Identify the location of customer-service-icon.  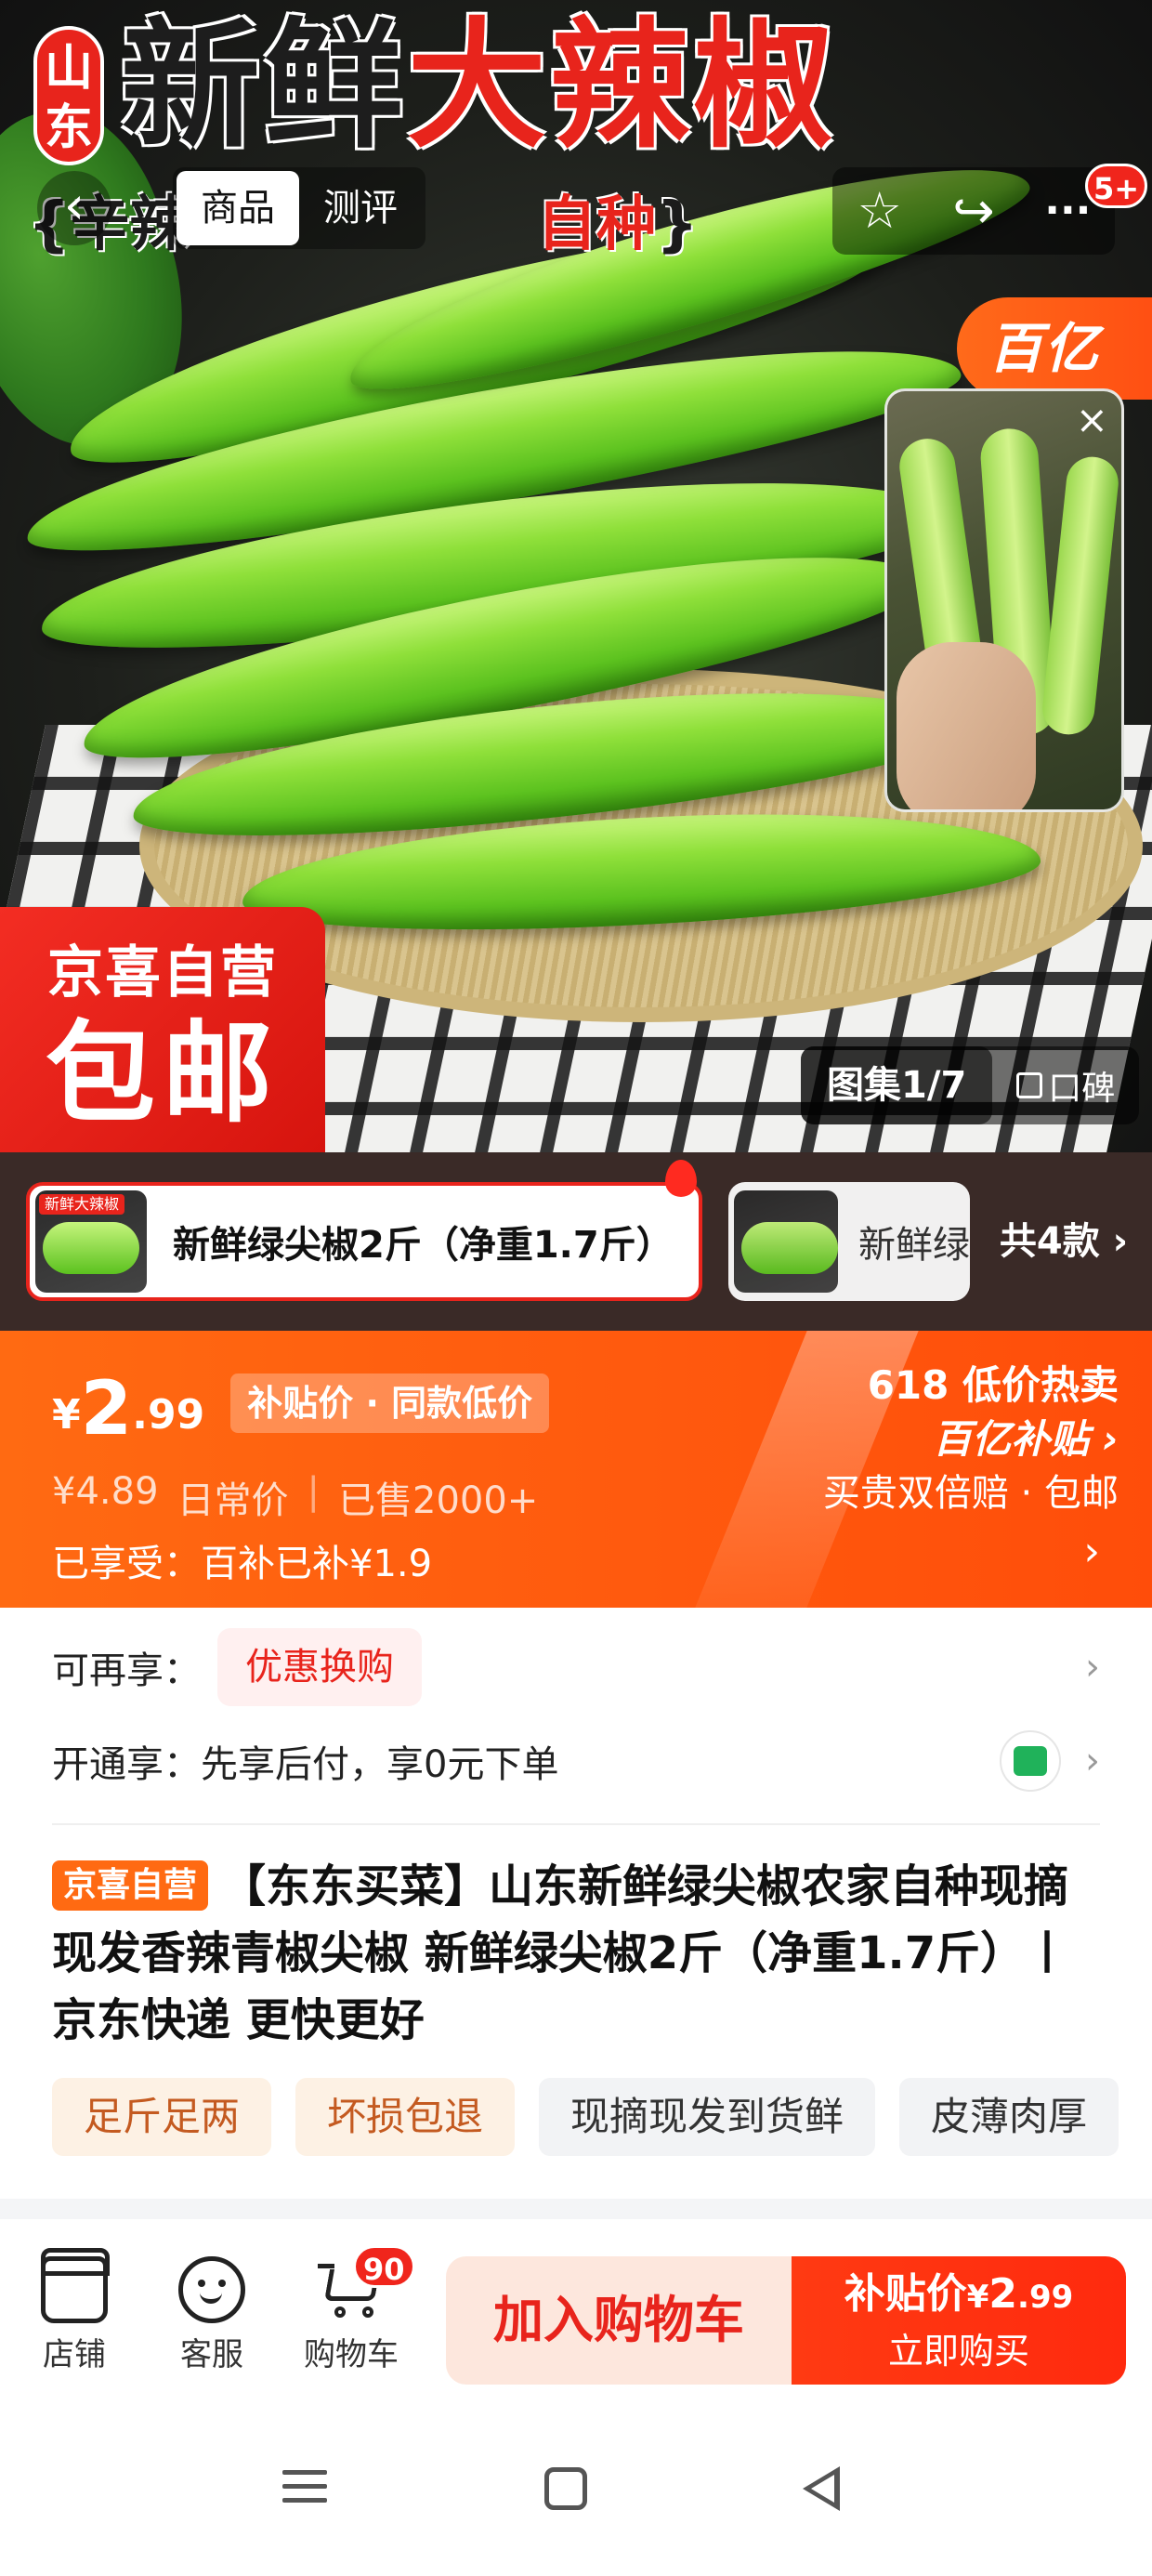
(211, 2289).